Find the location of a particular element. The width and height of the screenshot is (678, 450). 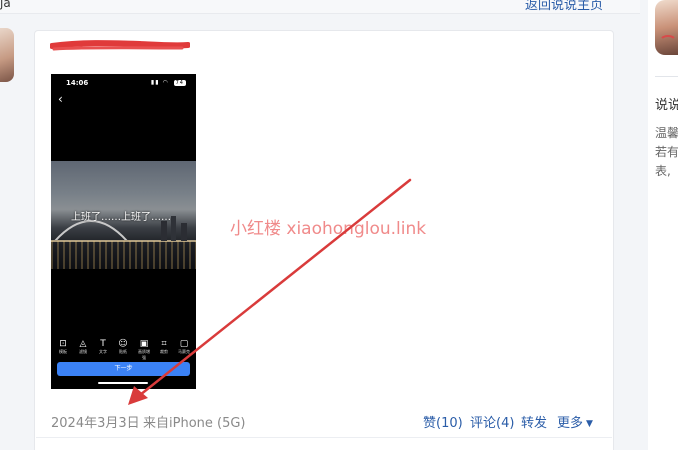

tool-label: 贴纸 is located at coordinates (123, 351).